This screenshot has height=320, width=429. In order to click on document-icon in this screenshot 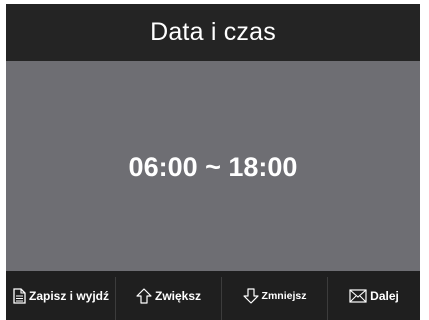, I will do `click(19, 295)`.